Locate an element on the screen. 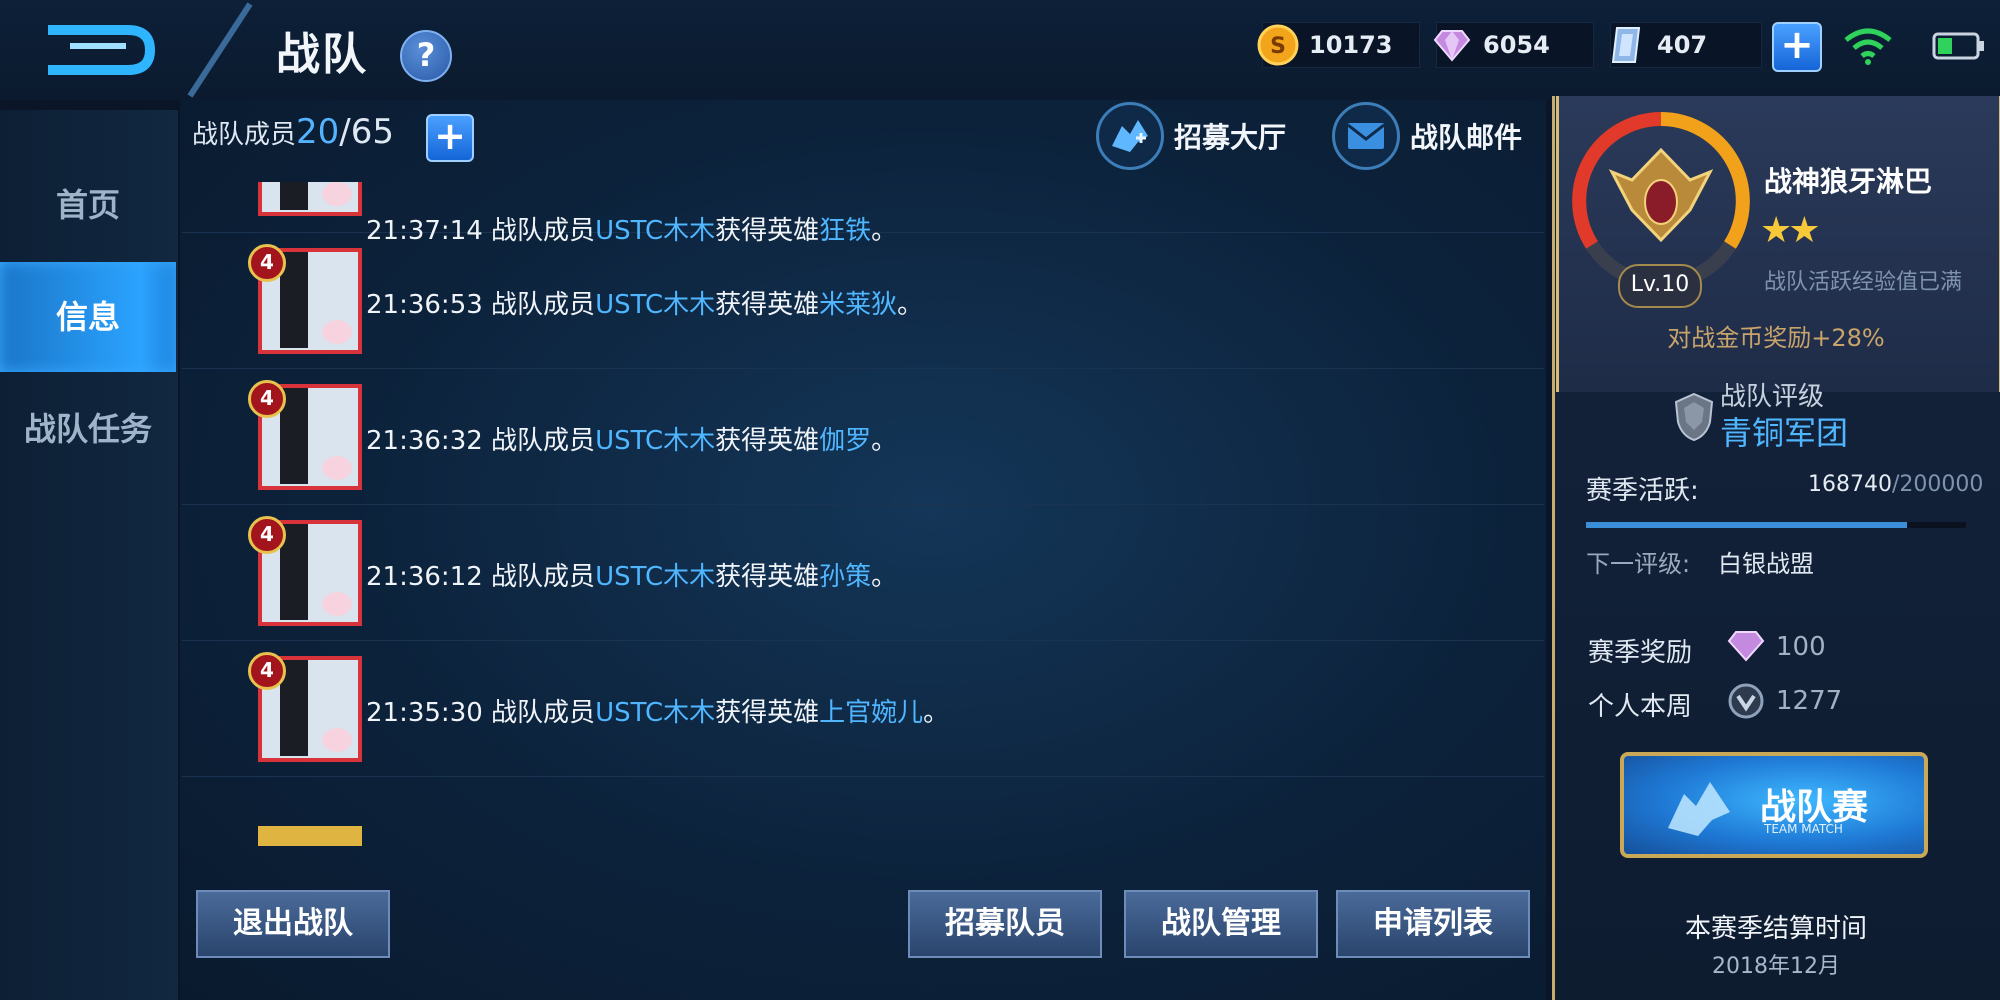 The height and width of the screenshot is (1000, 2000). sidebar-item-team-tasks: 战队任务 is located at coordinates (88, 429).